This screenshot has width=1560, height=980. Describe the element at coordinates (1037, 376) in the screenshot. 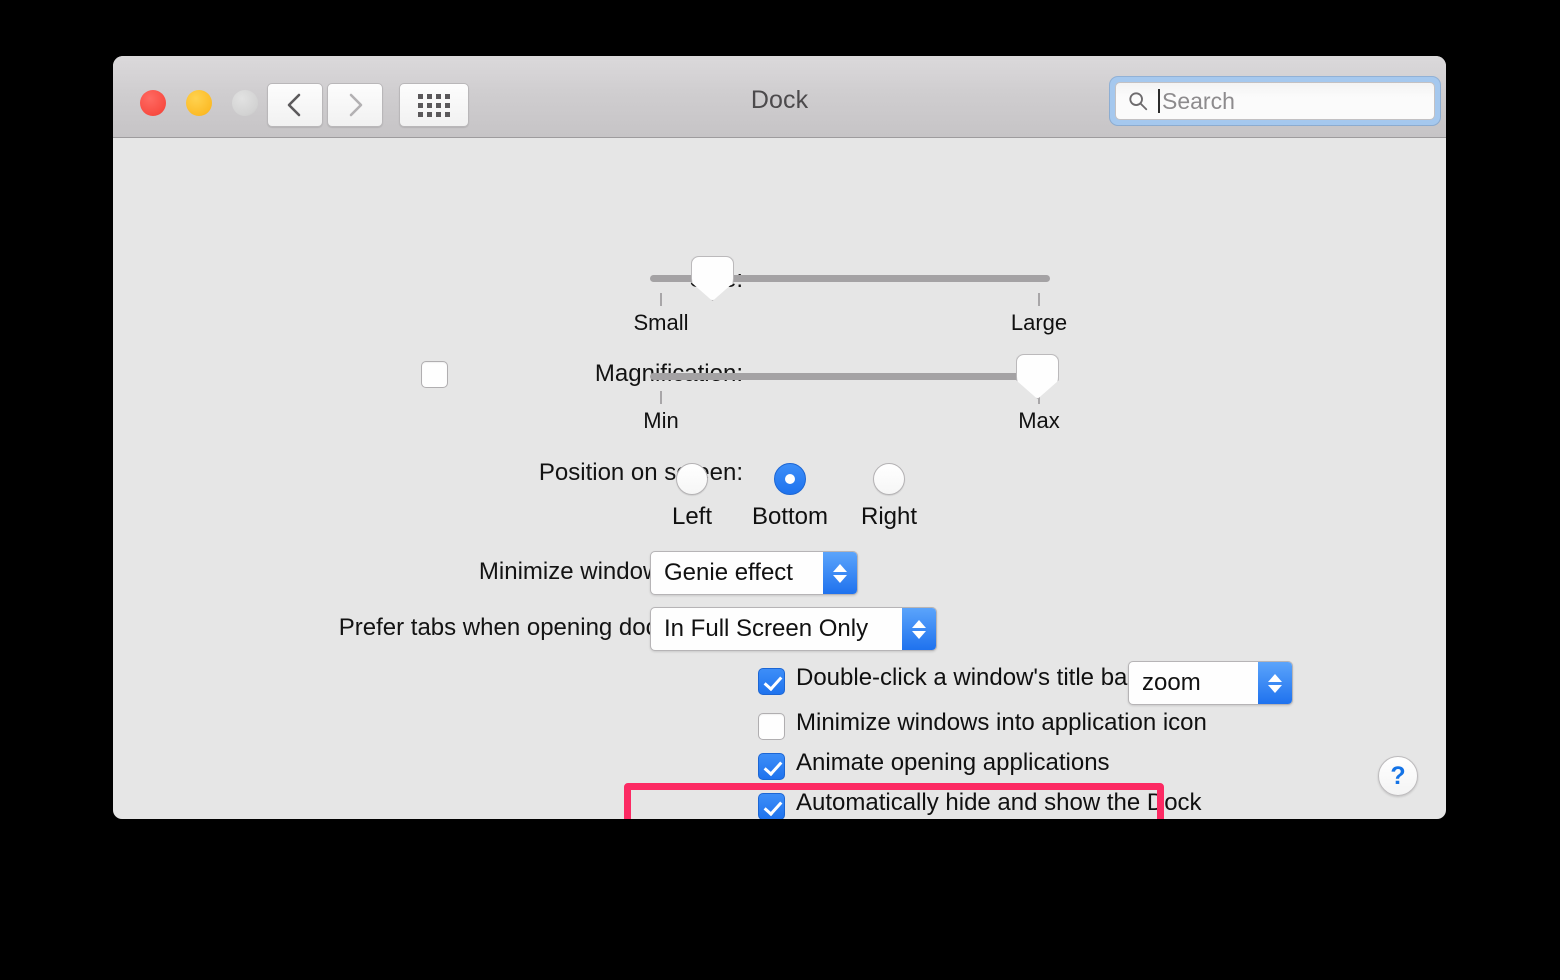

I see `magnification-slider-thumb` at that location.